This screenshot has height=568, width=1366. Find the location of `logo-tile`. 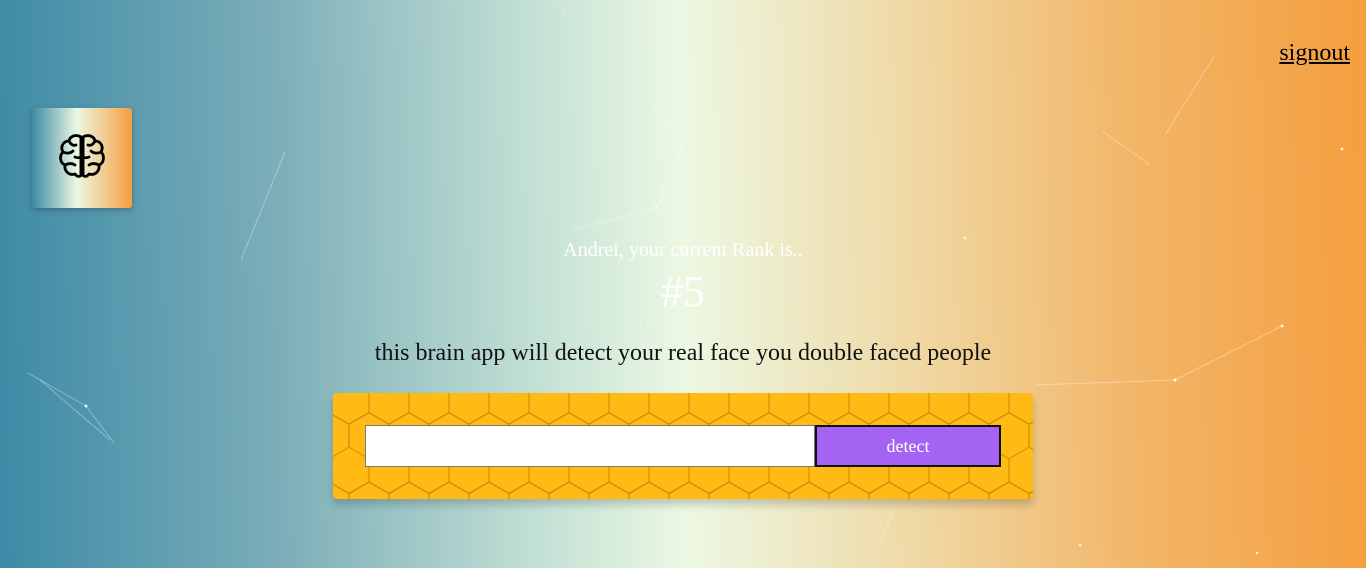

logo-tile is located at coordinates (82, 158).